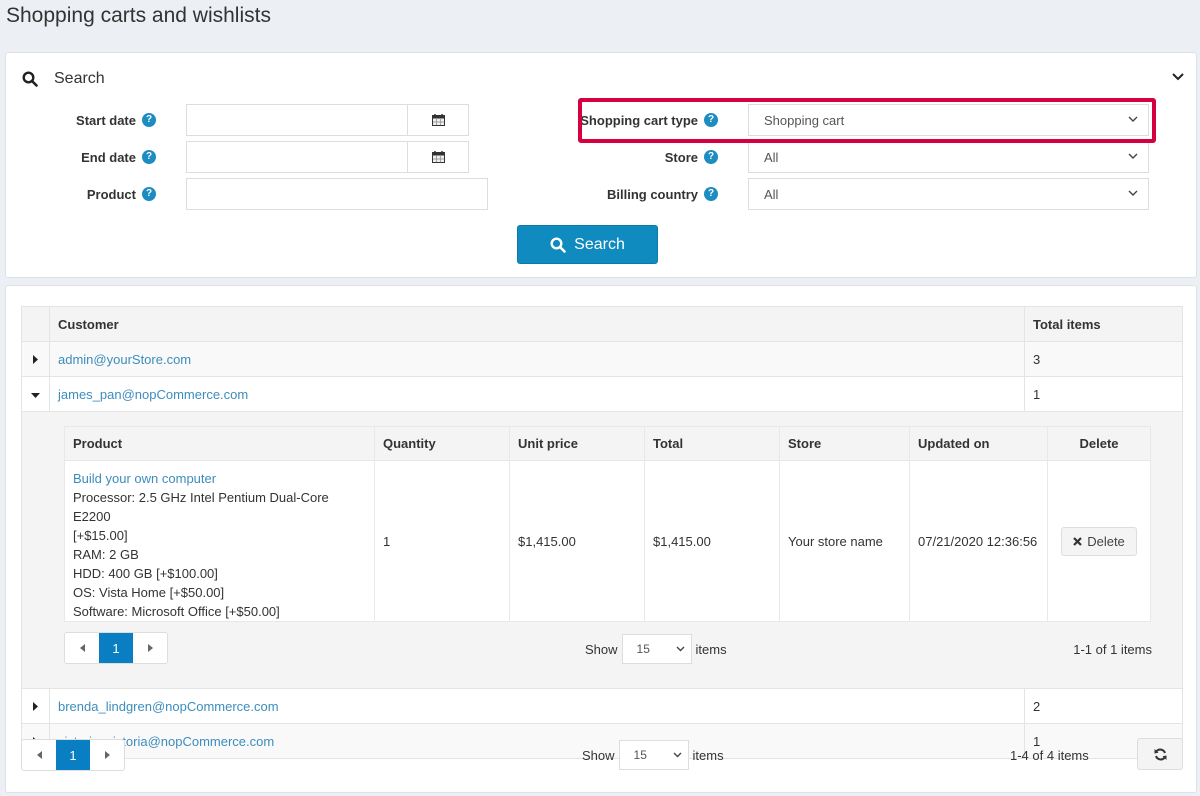  I want to click on unit-price-column-header: Unit price, so click(577, 443).